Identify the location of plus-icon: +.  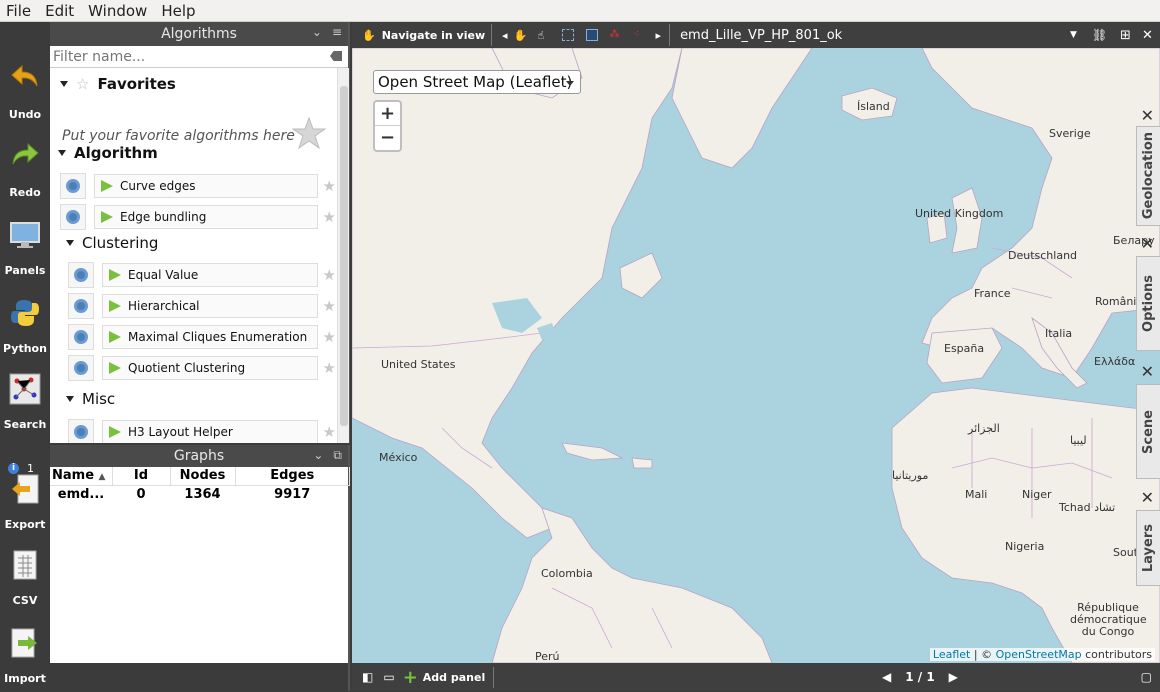
(410, 677).